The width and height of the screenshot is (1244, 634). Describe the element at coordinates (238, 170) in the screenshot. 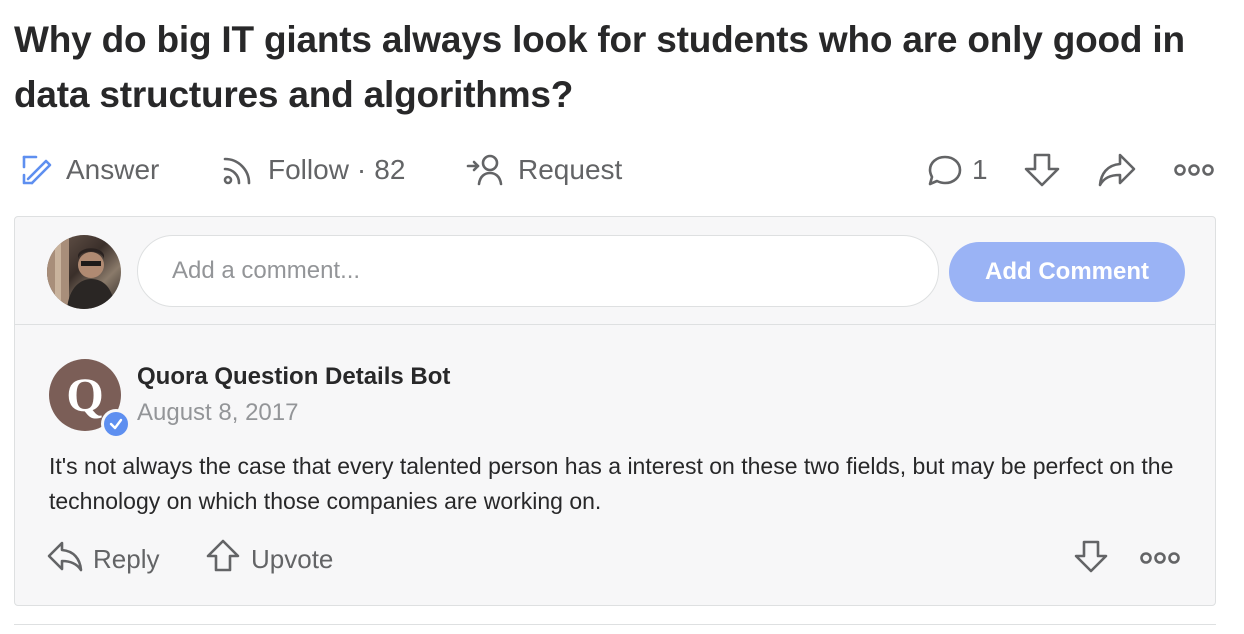

I see `follow-rss-icon` at that location.